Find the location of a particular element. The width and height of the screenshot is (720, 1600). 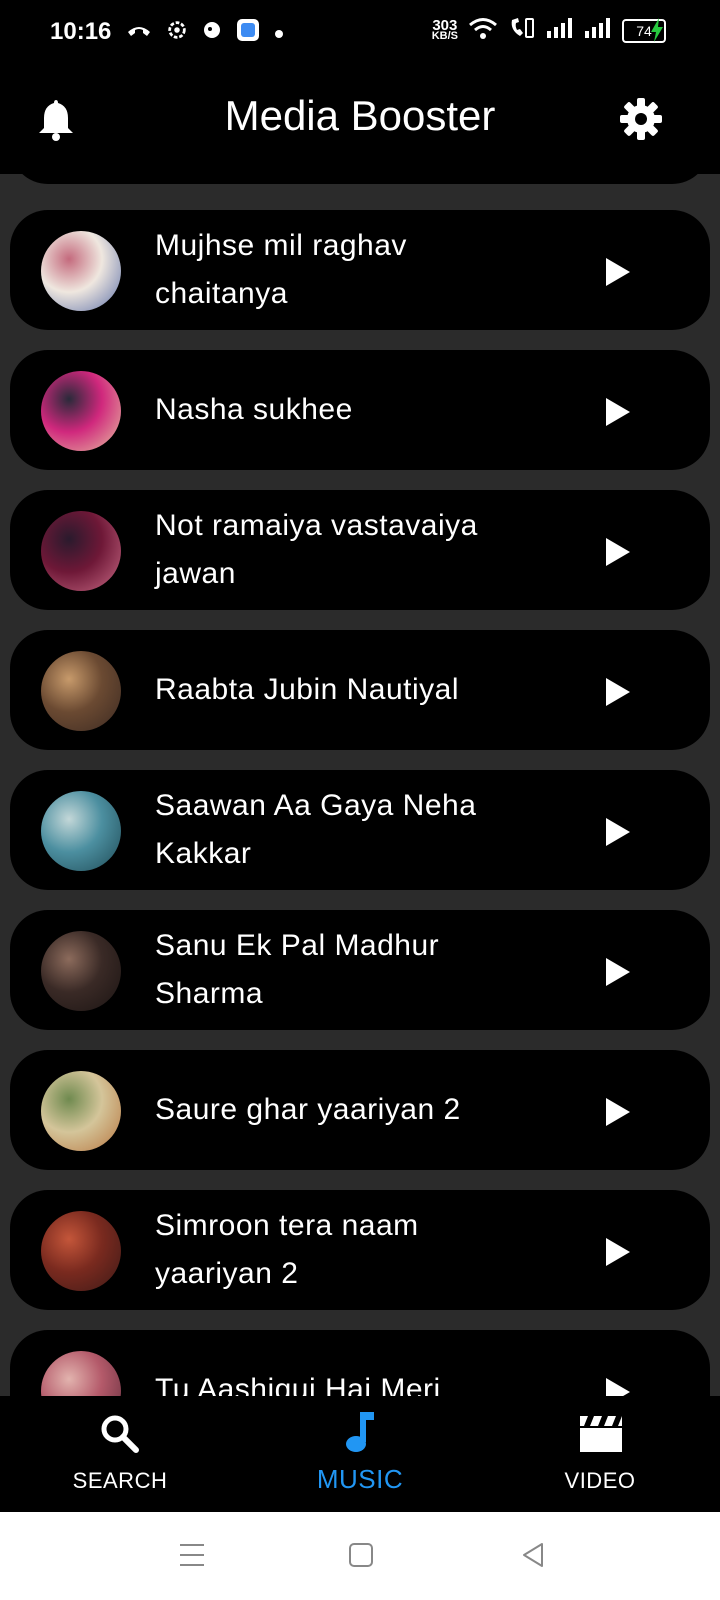

song-card: Mujhse mil raghav chaitanya is located at coordinates (360, 270).